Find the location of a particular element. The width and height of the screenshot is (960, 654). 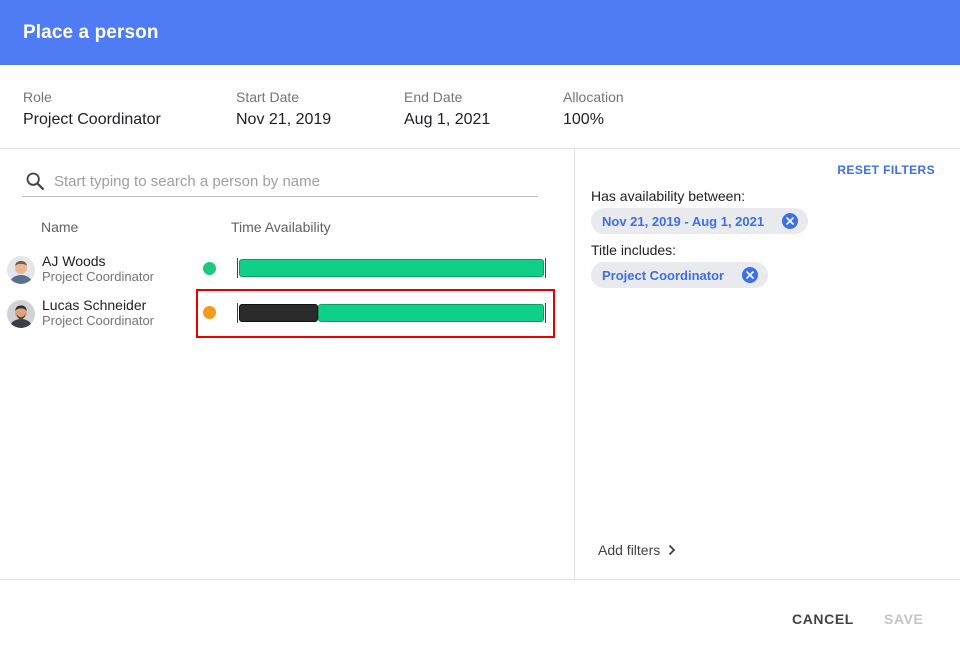

availability-status-dot is located at coordinates (209, 268).